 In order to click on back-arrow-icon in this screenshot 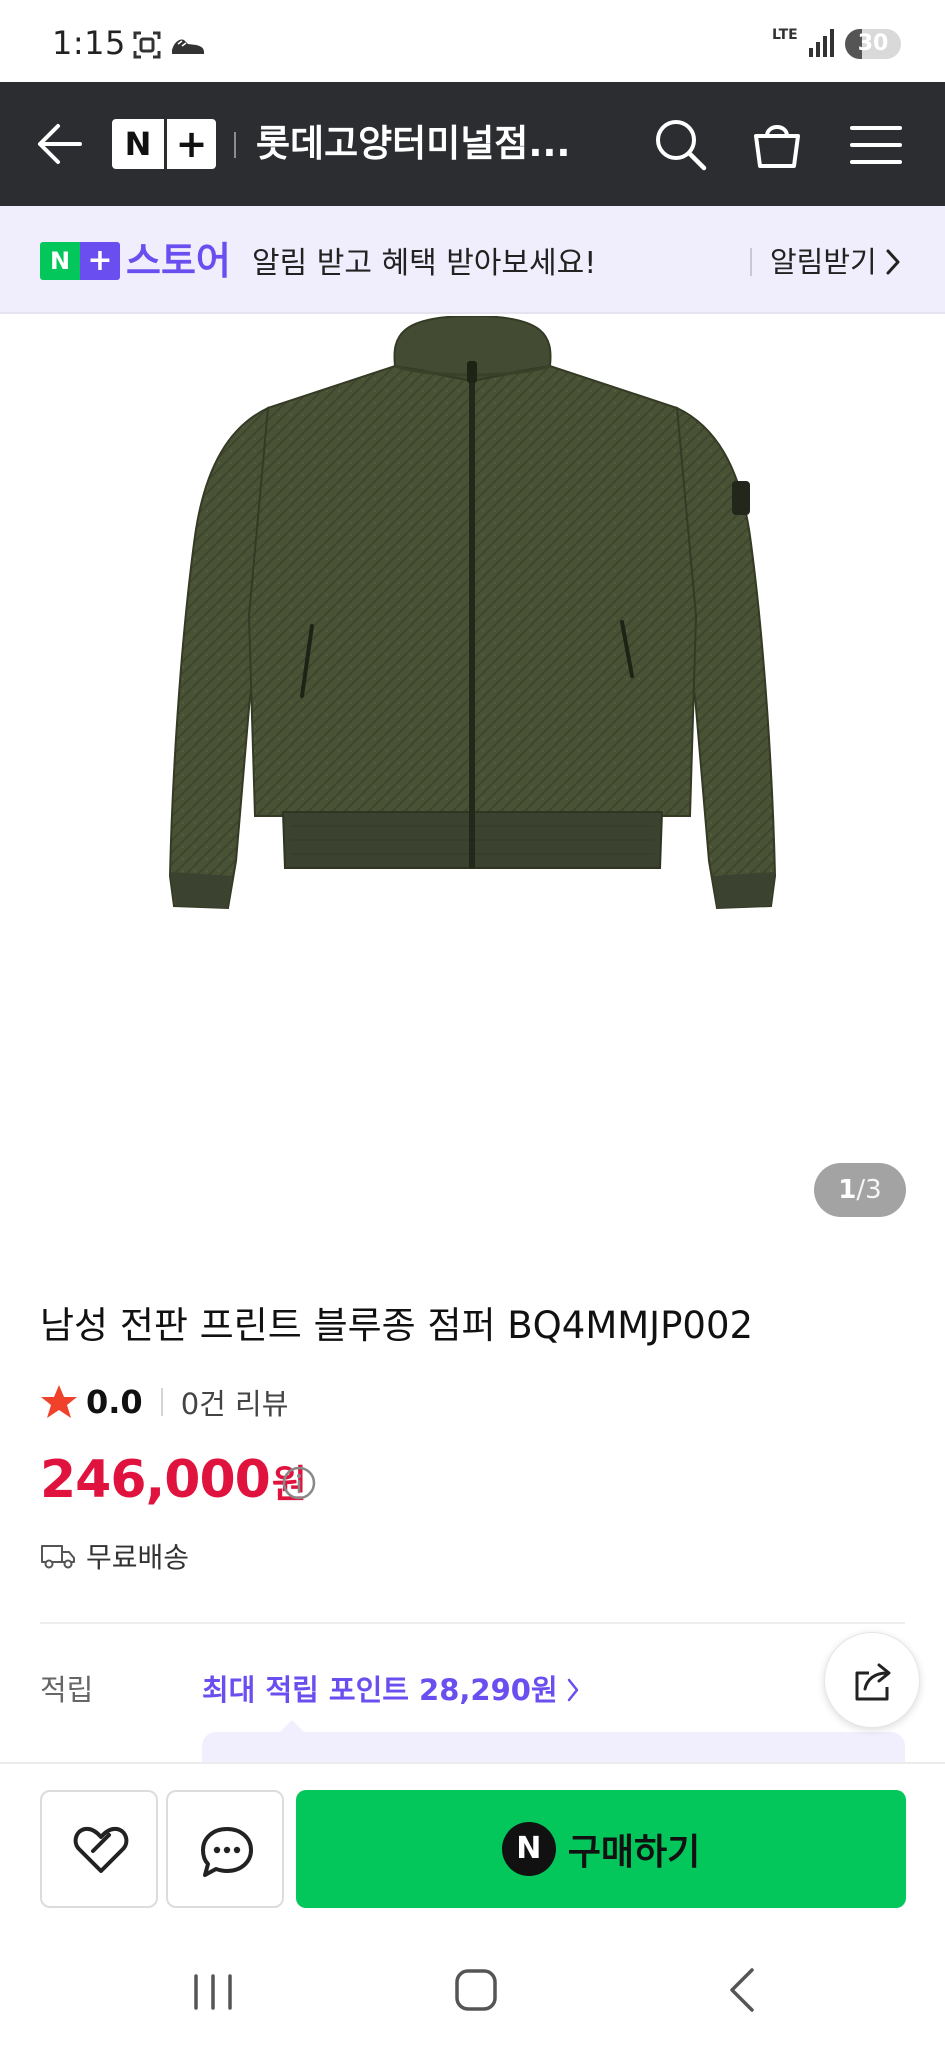, I will do `click(59, 144)`.